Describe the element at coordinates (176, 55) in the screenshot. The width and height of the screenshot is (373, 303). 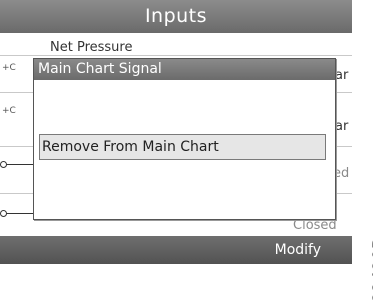
I see `row-divider` at that location.